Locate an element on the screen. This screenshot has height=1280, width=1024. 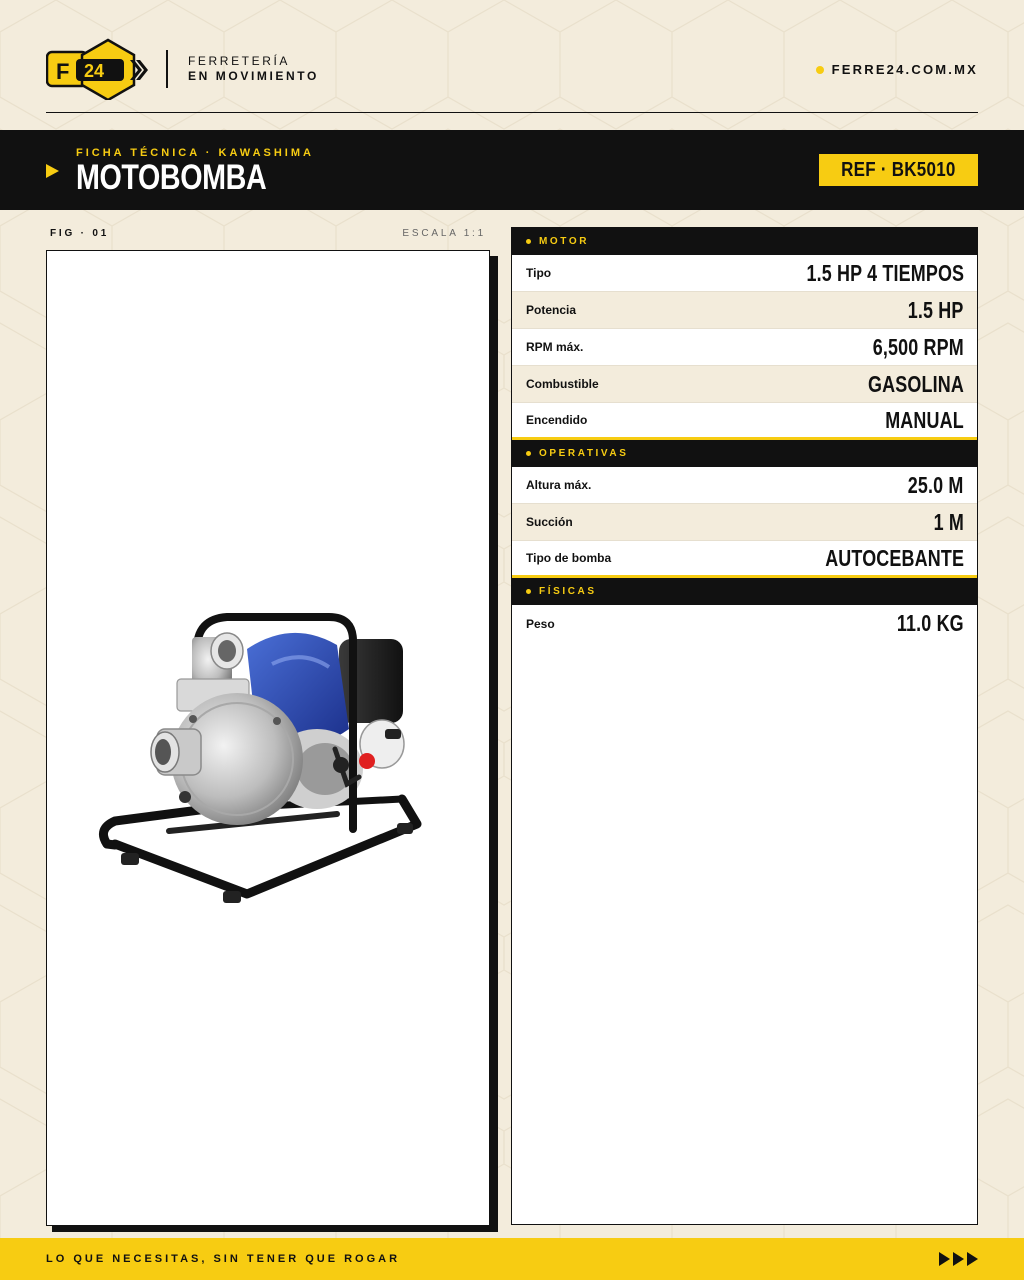
figure-label: FIG · 01 is located at coordinates (80, 233).